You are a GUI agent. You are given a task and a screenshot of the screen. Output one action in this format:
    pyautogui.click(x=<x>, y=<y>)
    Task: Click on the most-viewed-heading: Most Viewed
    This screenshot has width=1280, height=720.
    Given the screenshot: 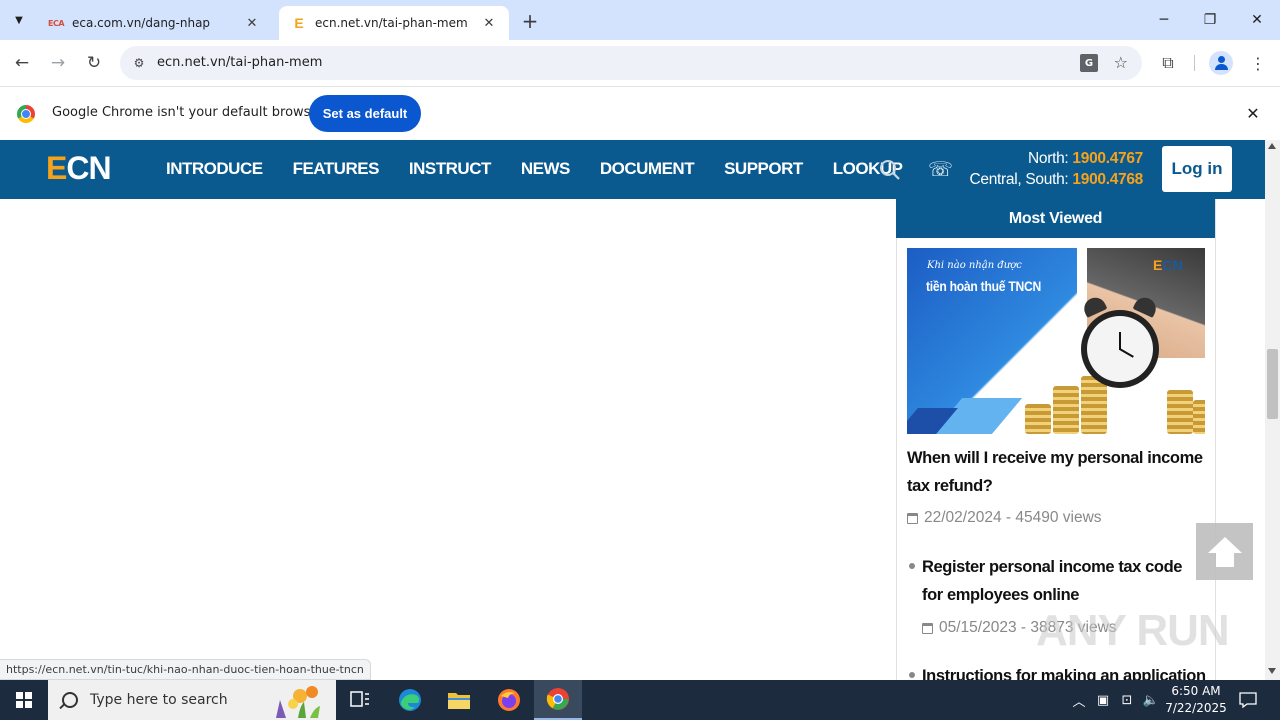 What is the action you would take?
    pyautogui.click(x=1055, y=218)
    